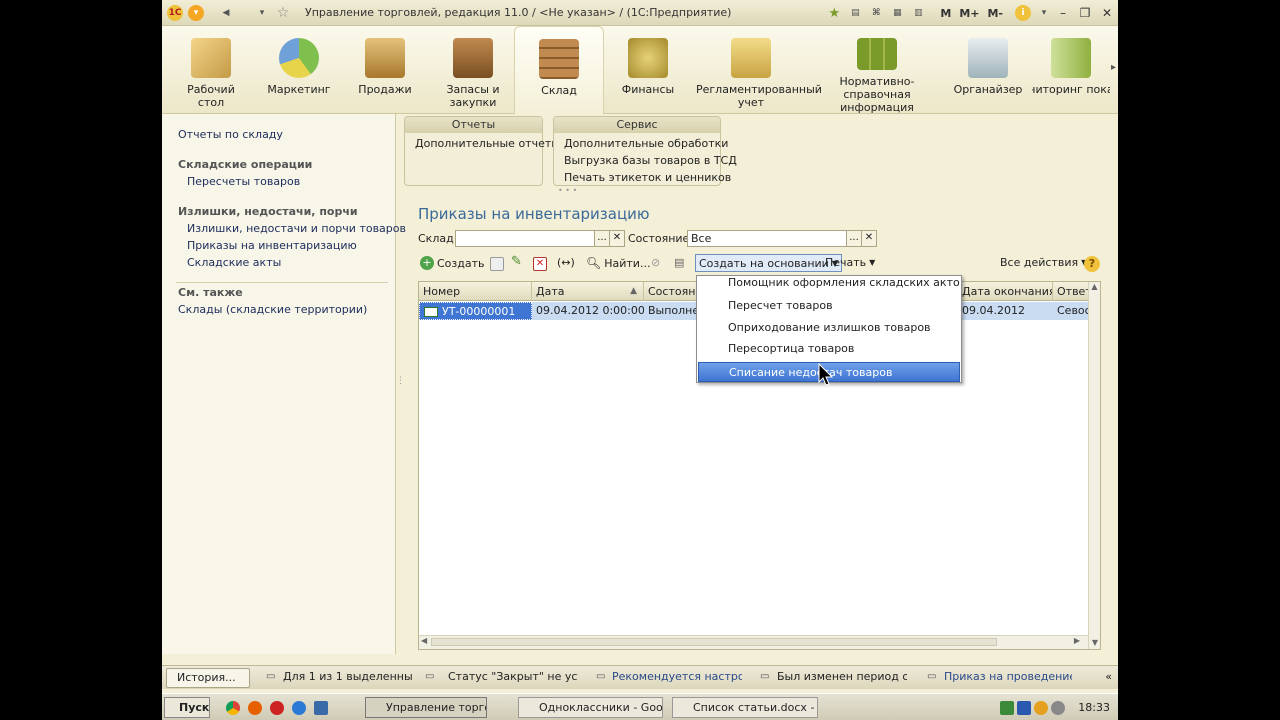 The width and height of the screenshot is (1280, 720). Describe the element at coordinates (559, 70) in the screenshot. I see `section-warehouse: Склад` at that location.